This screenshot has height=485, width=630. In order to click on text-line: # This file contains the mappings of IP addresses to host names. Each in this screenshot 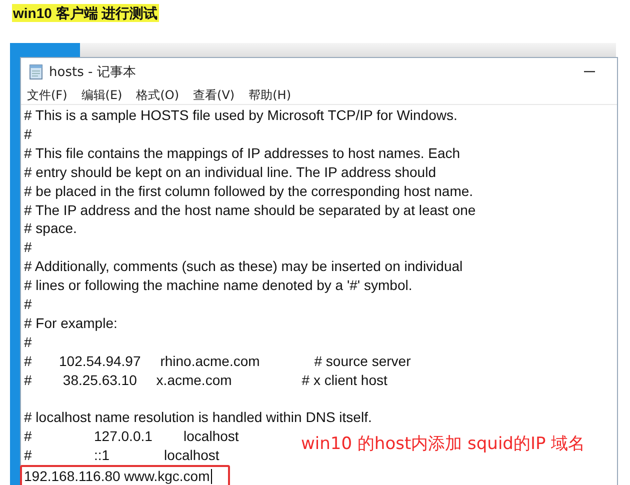, I will do `click(242, 153)`.